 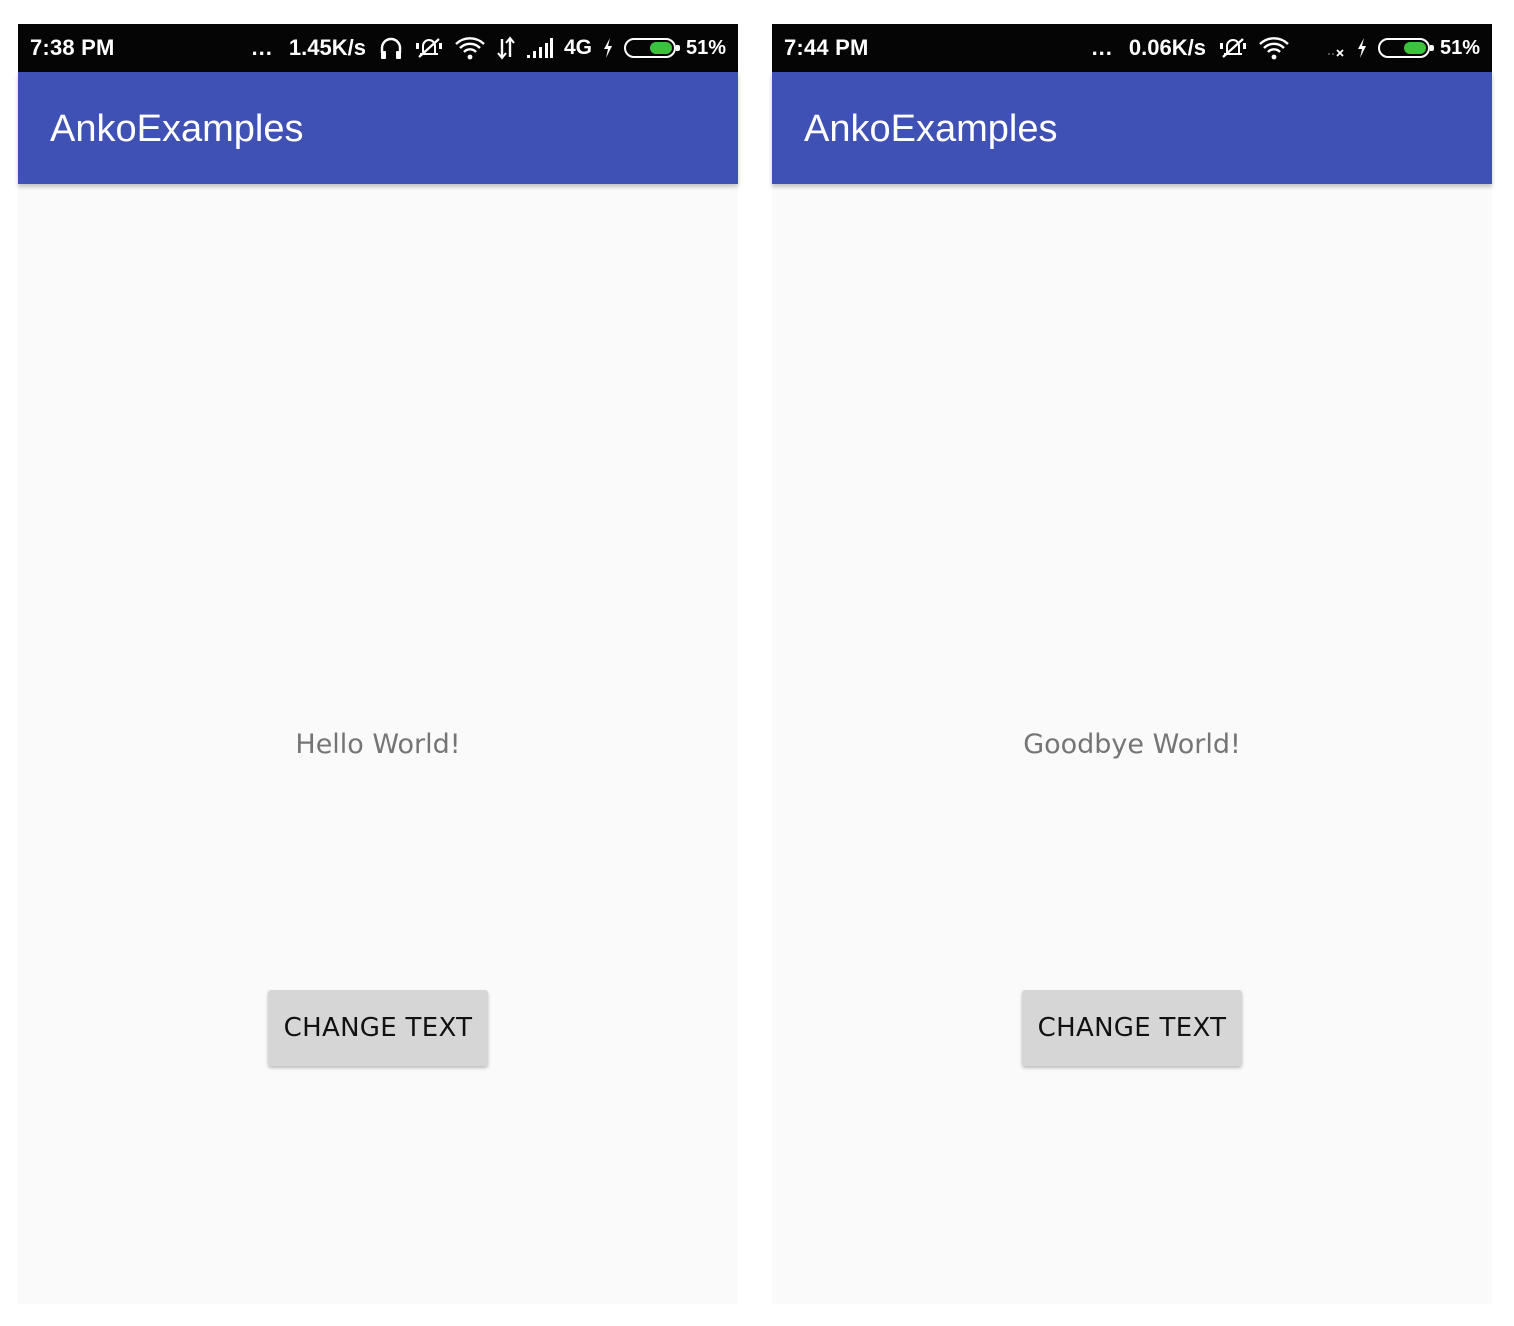 What do you see at coordinates (72, 47) in the screenshot?
I see `status-time: 7:38 PM` at bounding box center [72, 47].